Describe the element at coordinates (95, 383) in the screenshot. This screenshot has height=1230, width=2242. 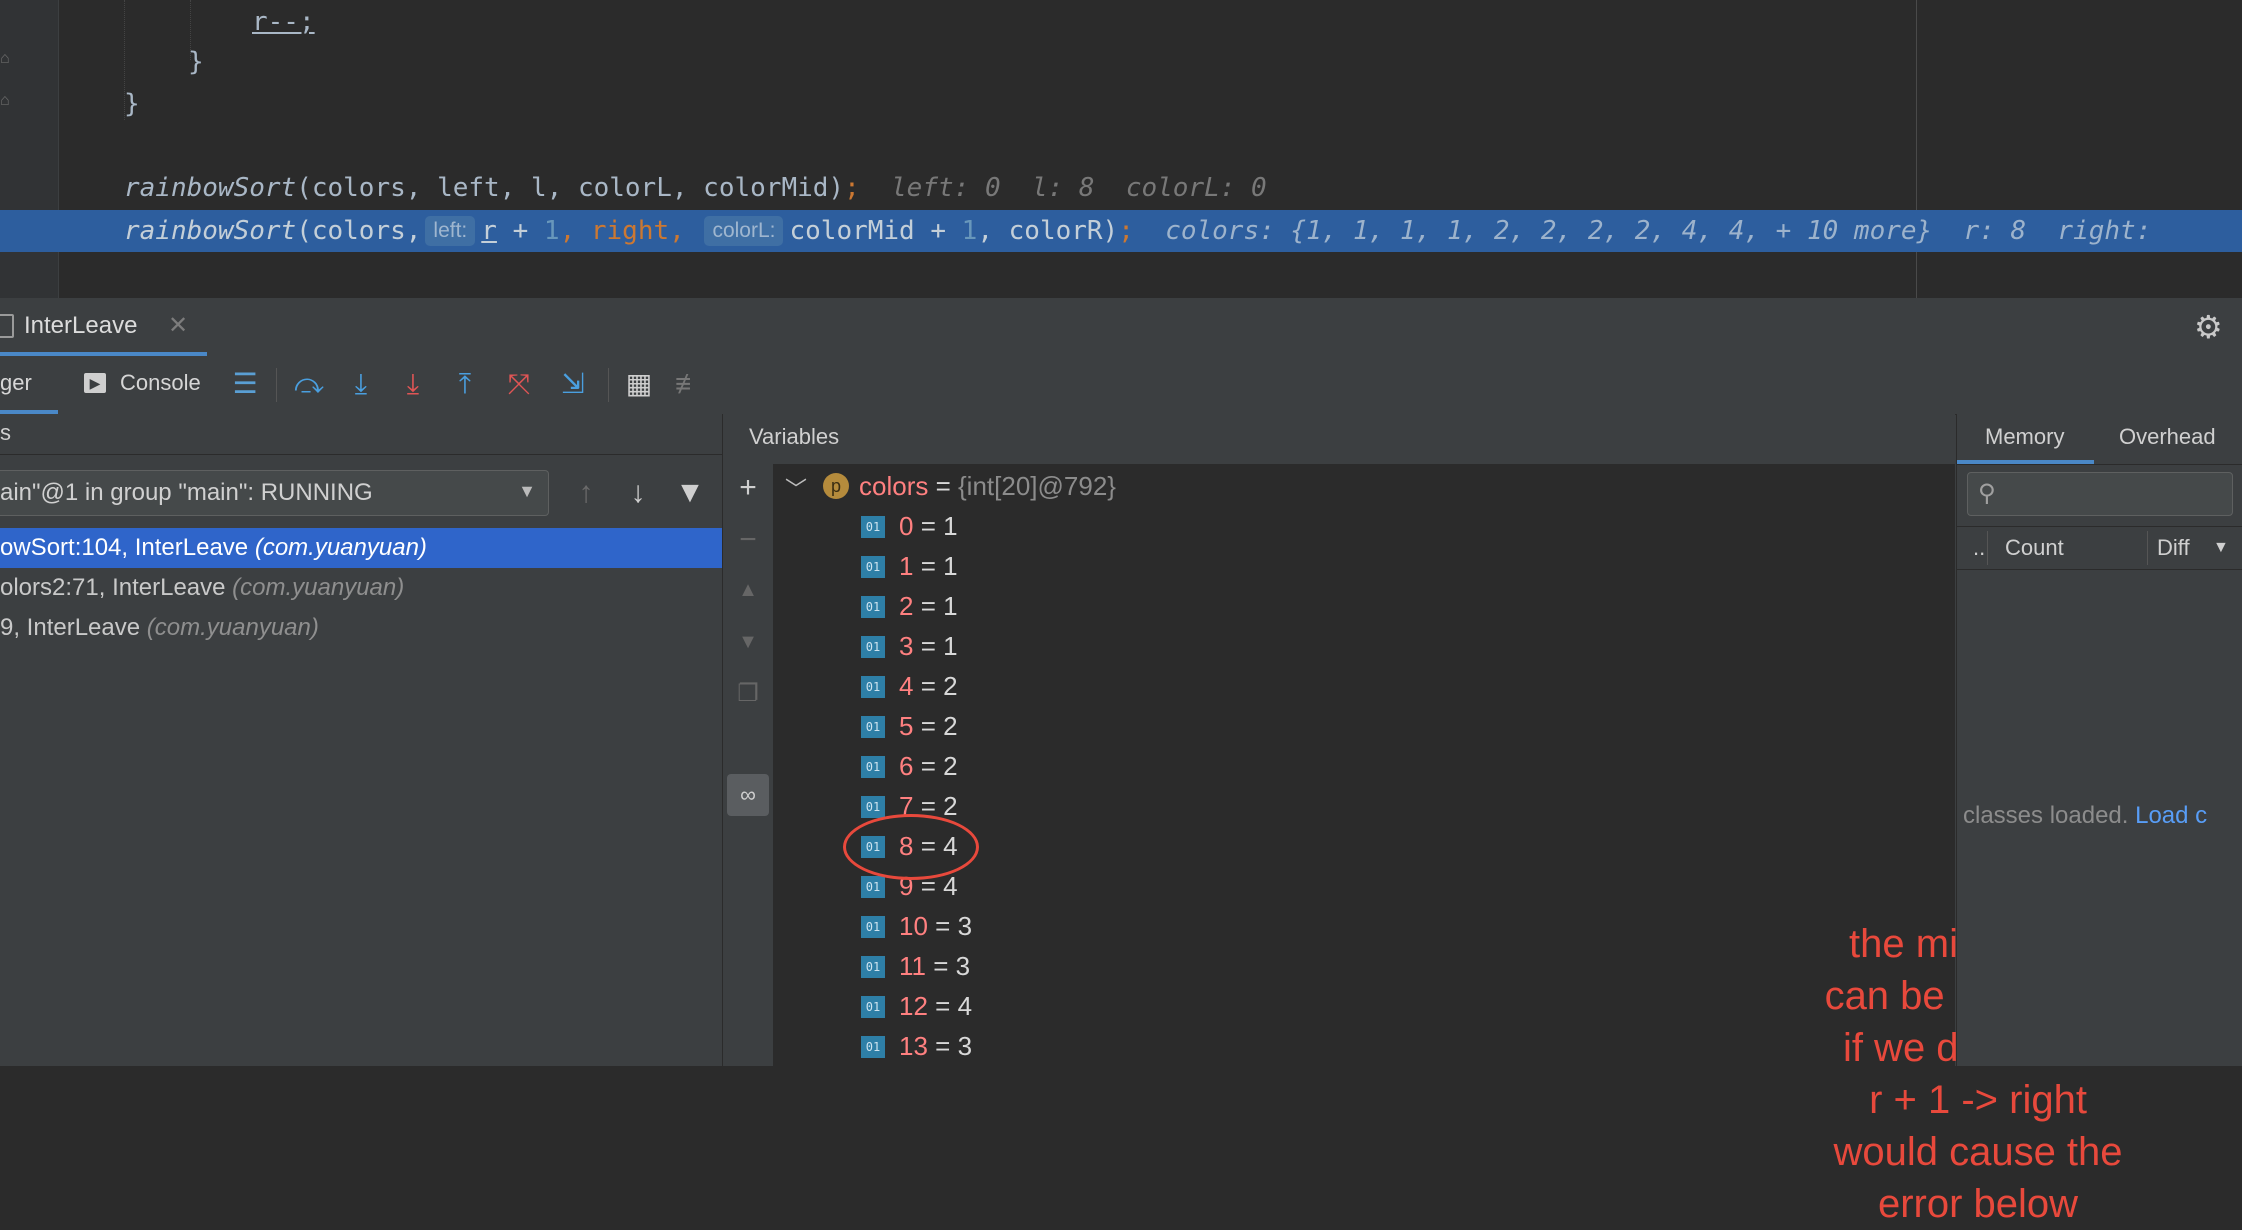
I see `console-icon: ▶` at that location.